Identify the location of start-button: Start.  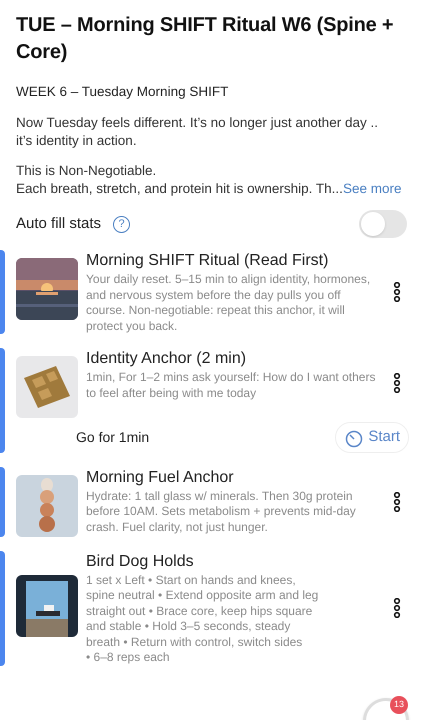
(372, 437).